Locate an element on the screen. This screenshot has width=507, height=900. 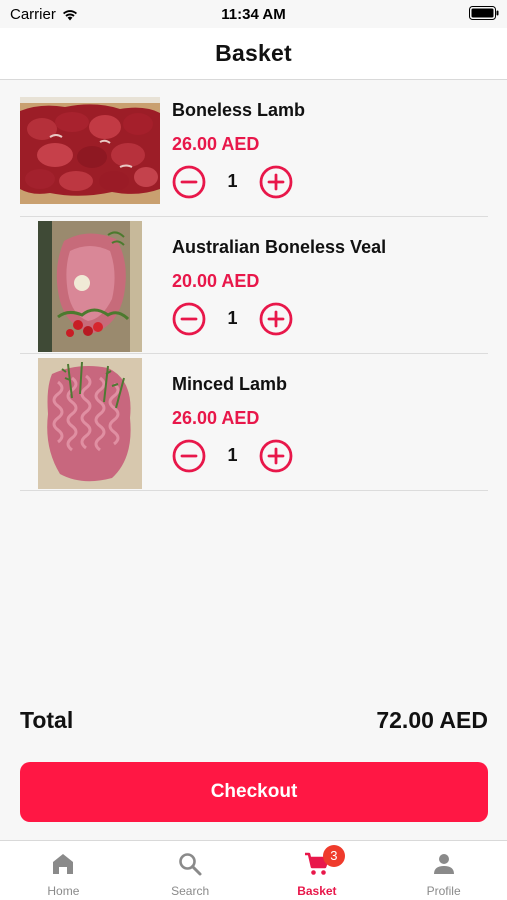
boneless-lamb-image is located at coordinates (90, 150).